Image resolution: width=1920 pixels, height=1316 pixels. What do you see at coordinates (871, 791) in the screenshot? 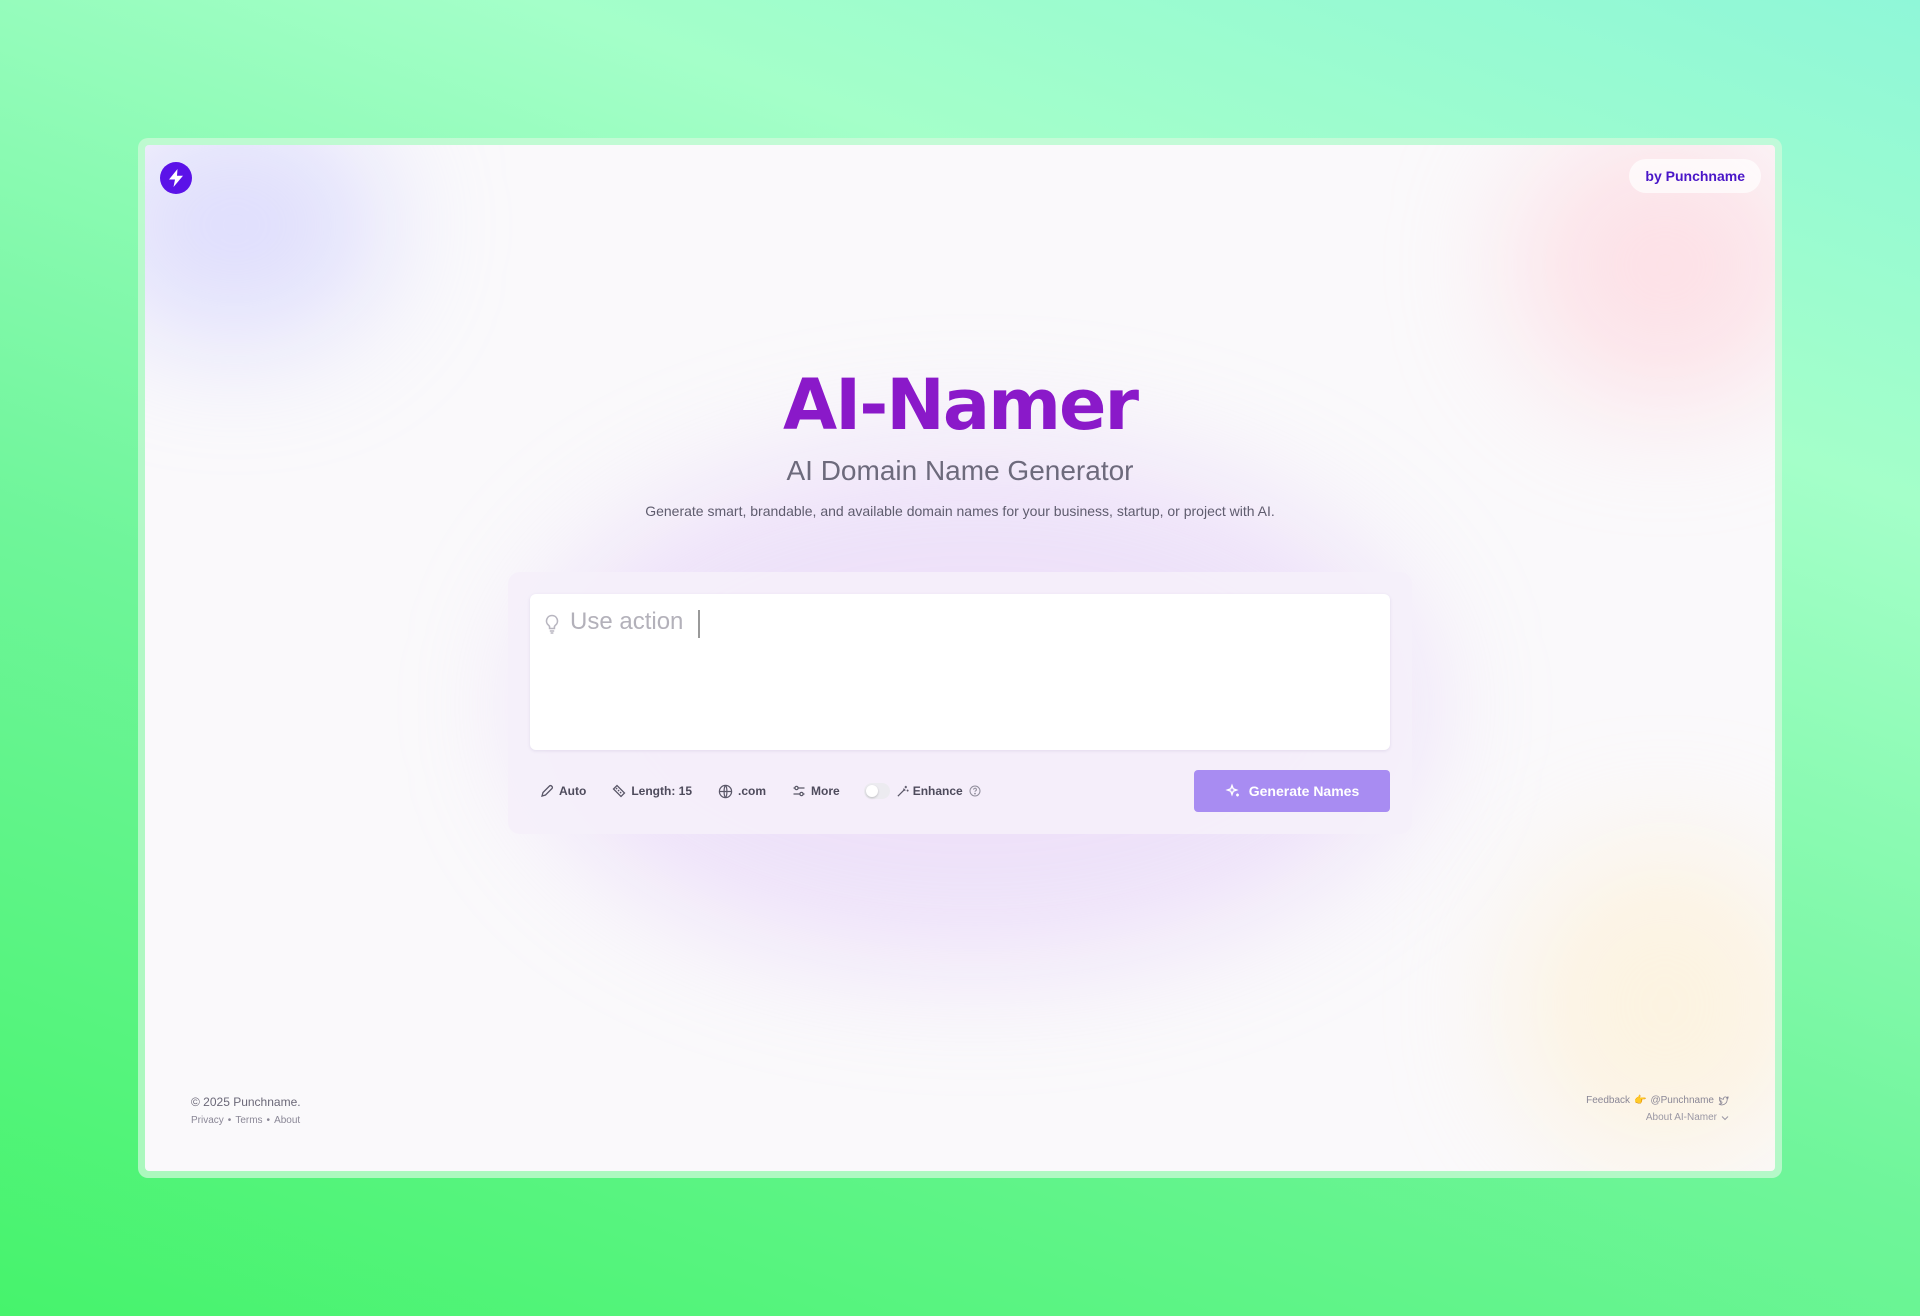
I see `toggle-knob` at bounding box center [871, 791].